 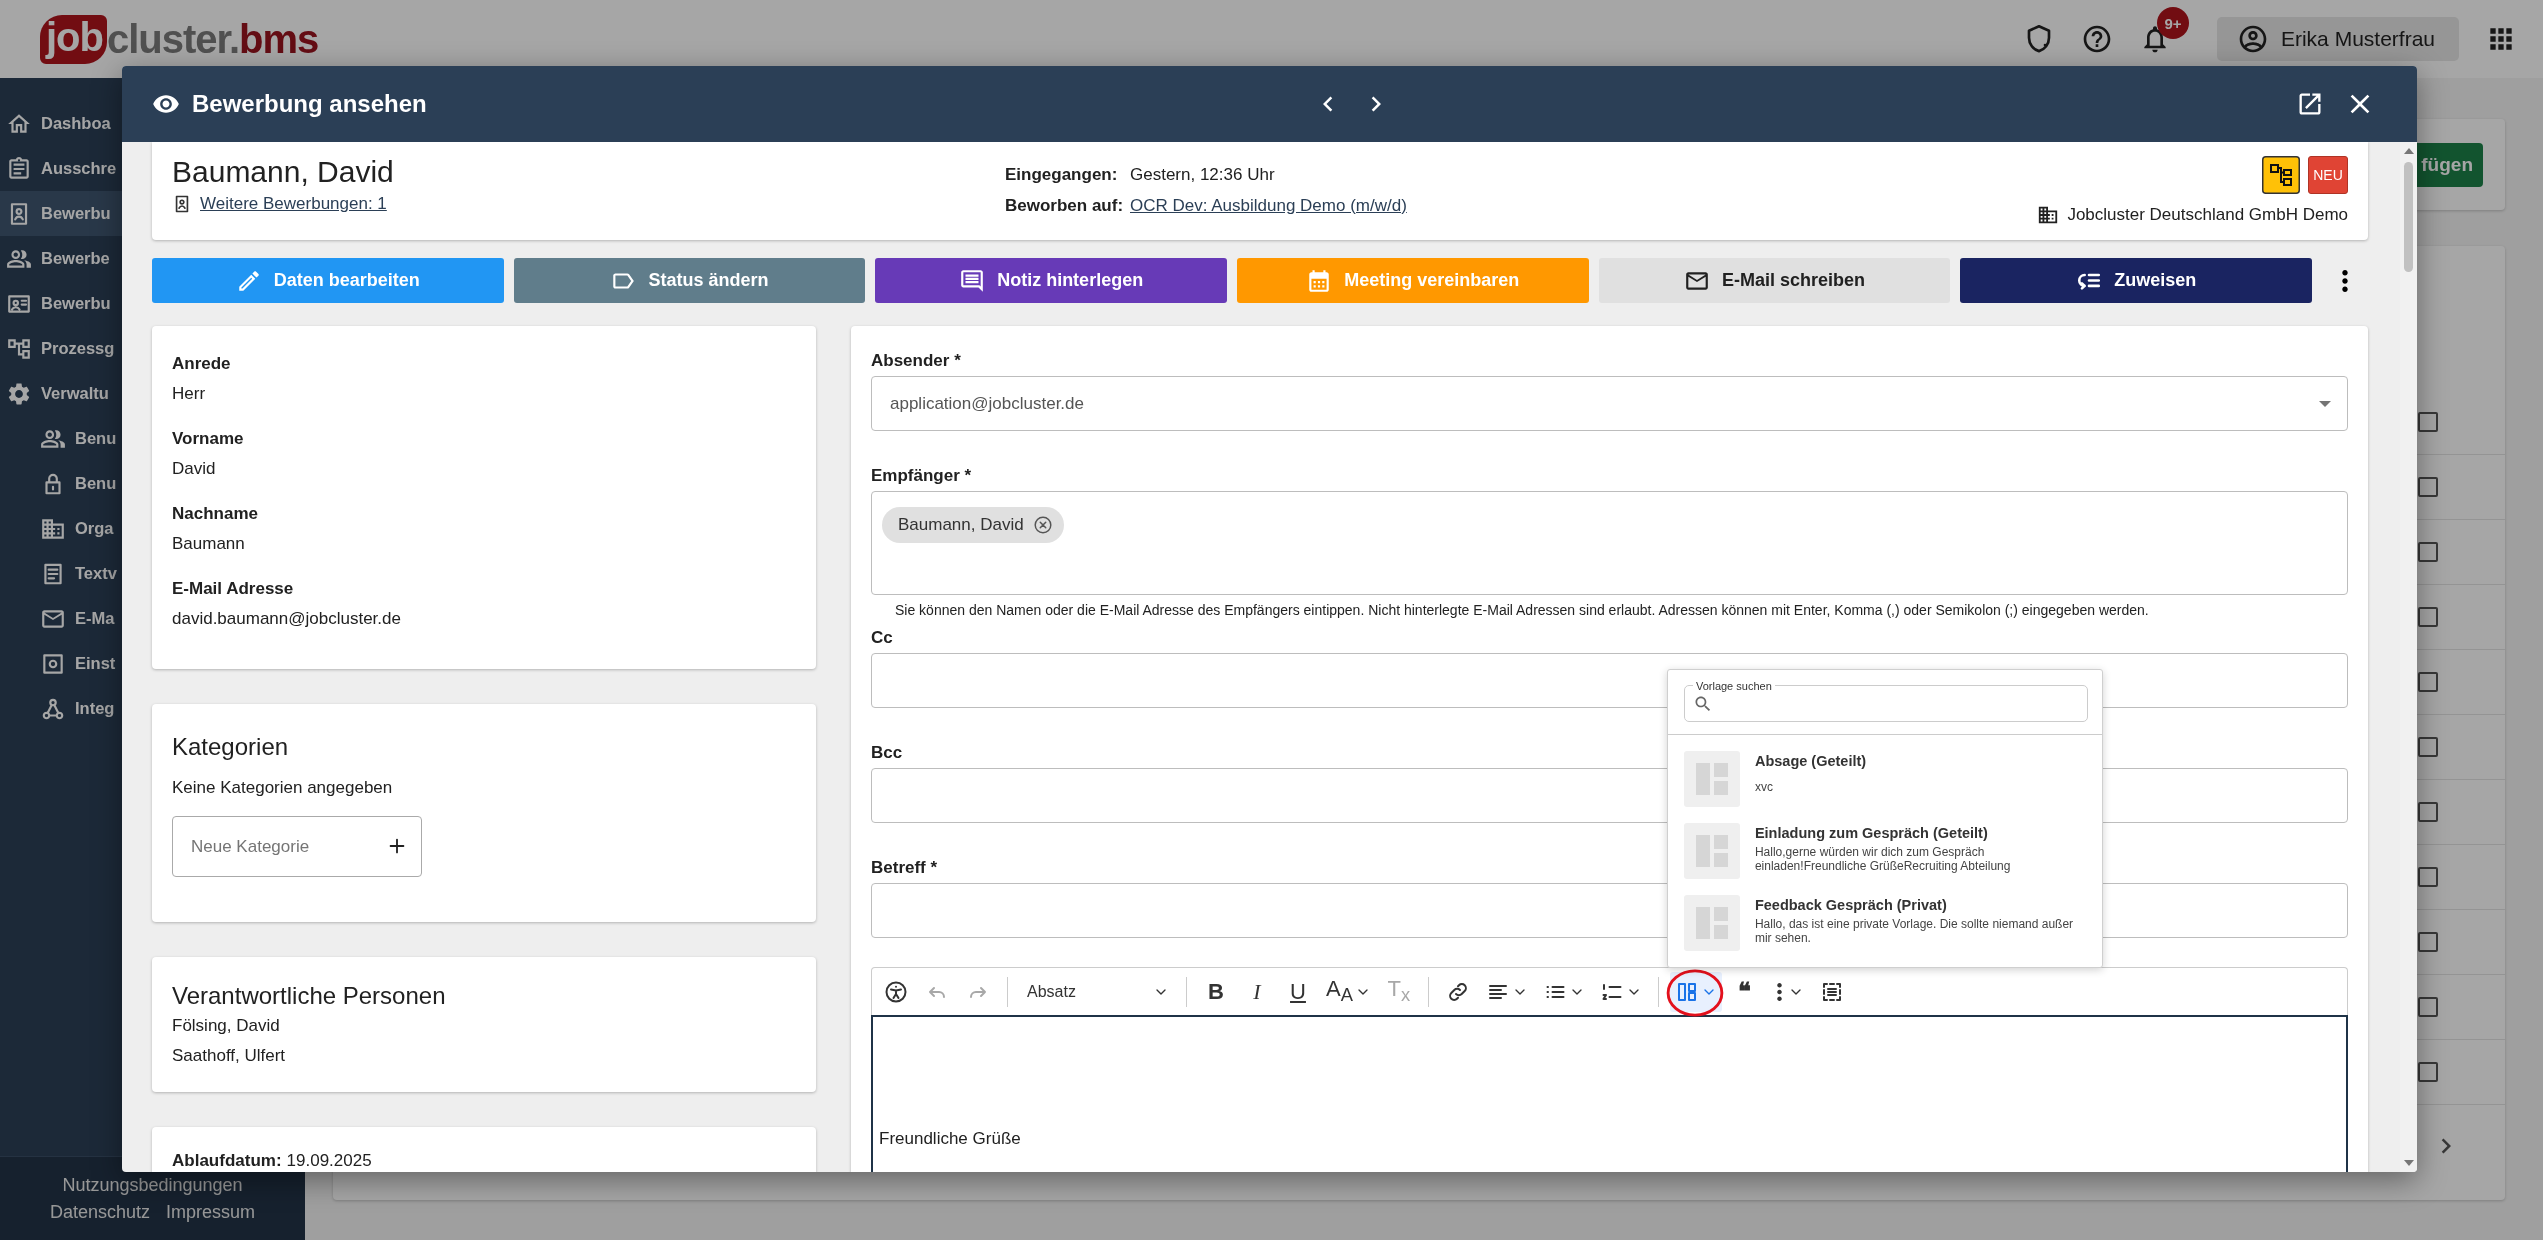 I want to click on detail-label: E-Mail Adresse, so click(x=233, y=589).